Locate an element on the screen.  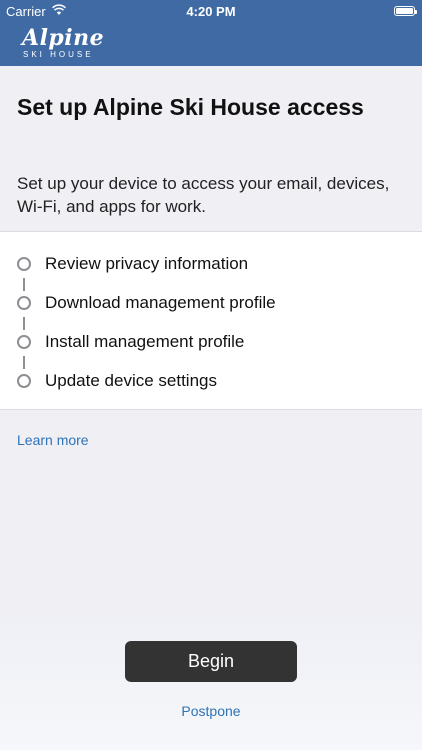
step-label: Review privacy information is located at coordinates (147, 263).